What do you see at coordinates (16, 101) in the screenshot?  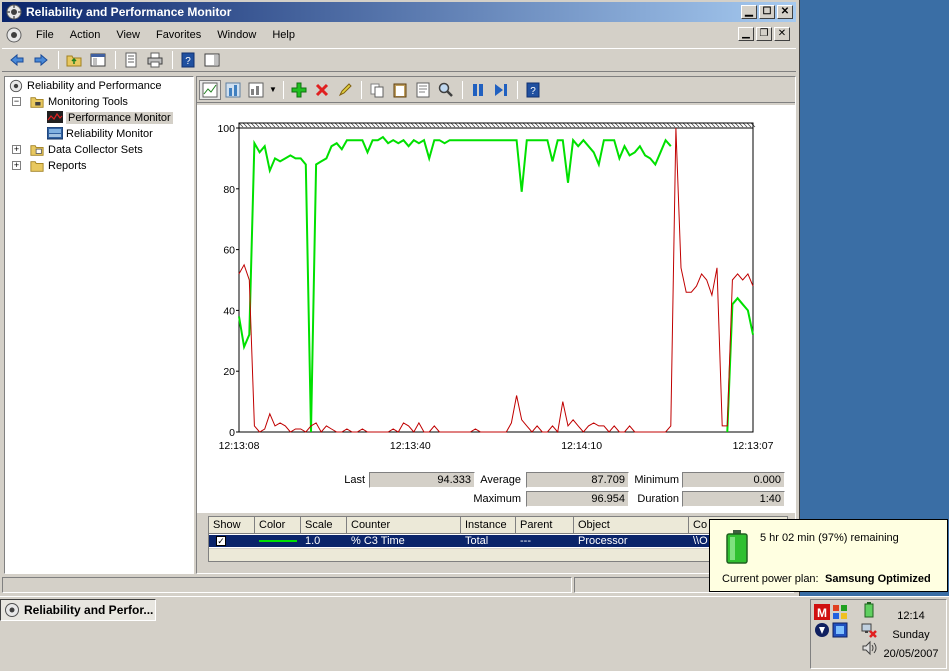 I see `collapse-toggle: −` at bounding box center [16, 101].